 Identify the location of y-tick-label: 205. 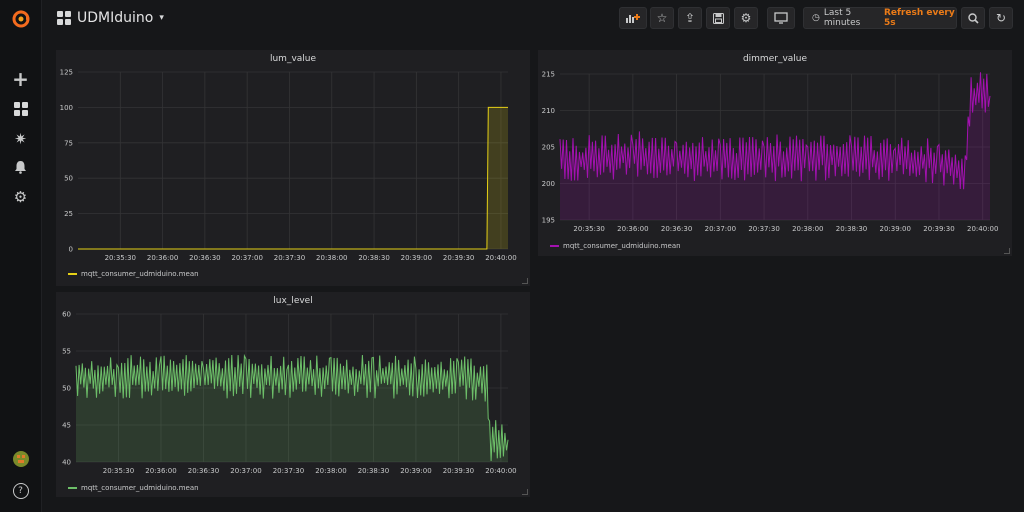
(548, 148).